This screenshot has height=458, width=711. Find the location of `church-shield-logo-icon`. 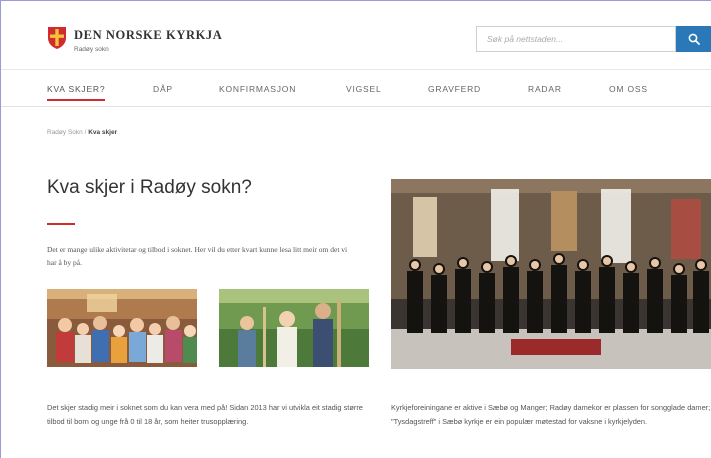

church-shield-logo-icon is located at coordinates (57, 38).